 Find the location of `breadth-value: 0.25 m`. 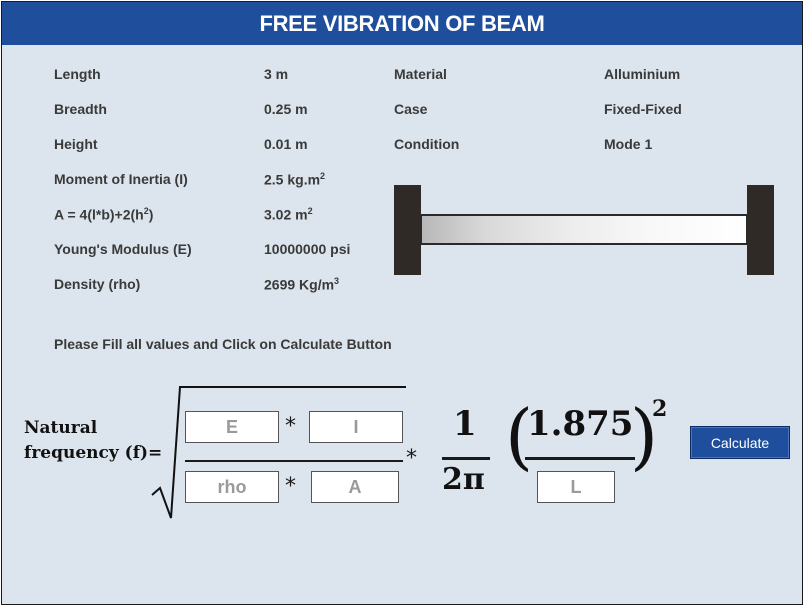

breadth-value: 0.25 m is located at coordinates (286, 109).